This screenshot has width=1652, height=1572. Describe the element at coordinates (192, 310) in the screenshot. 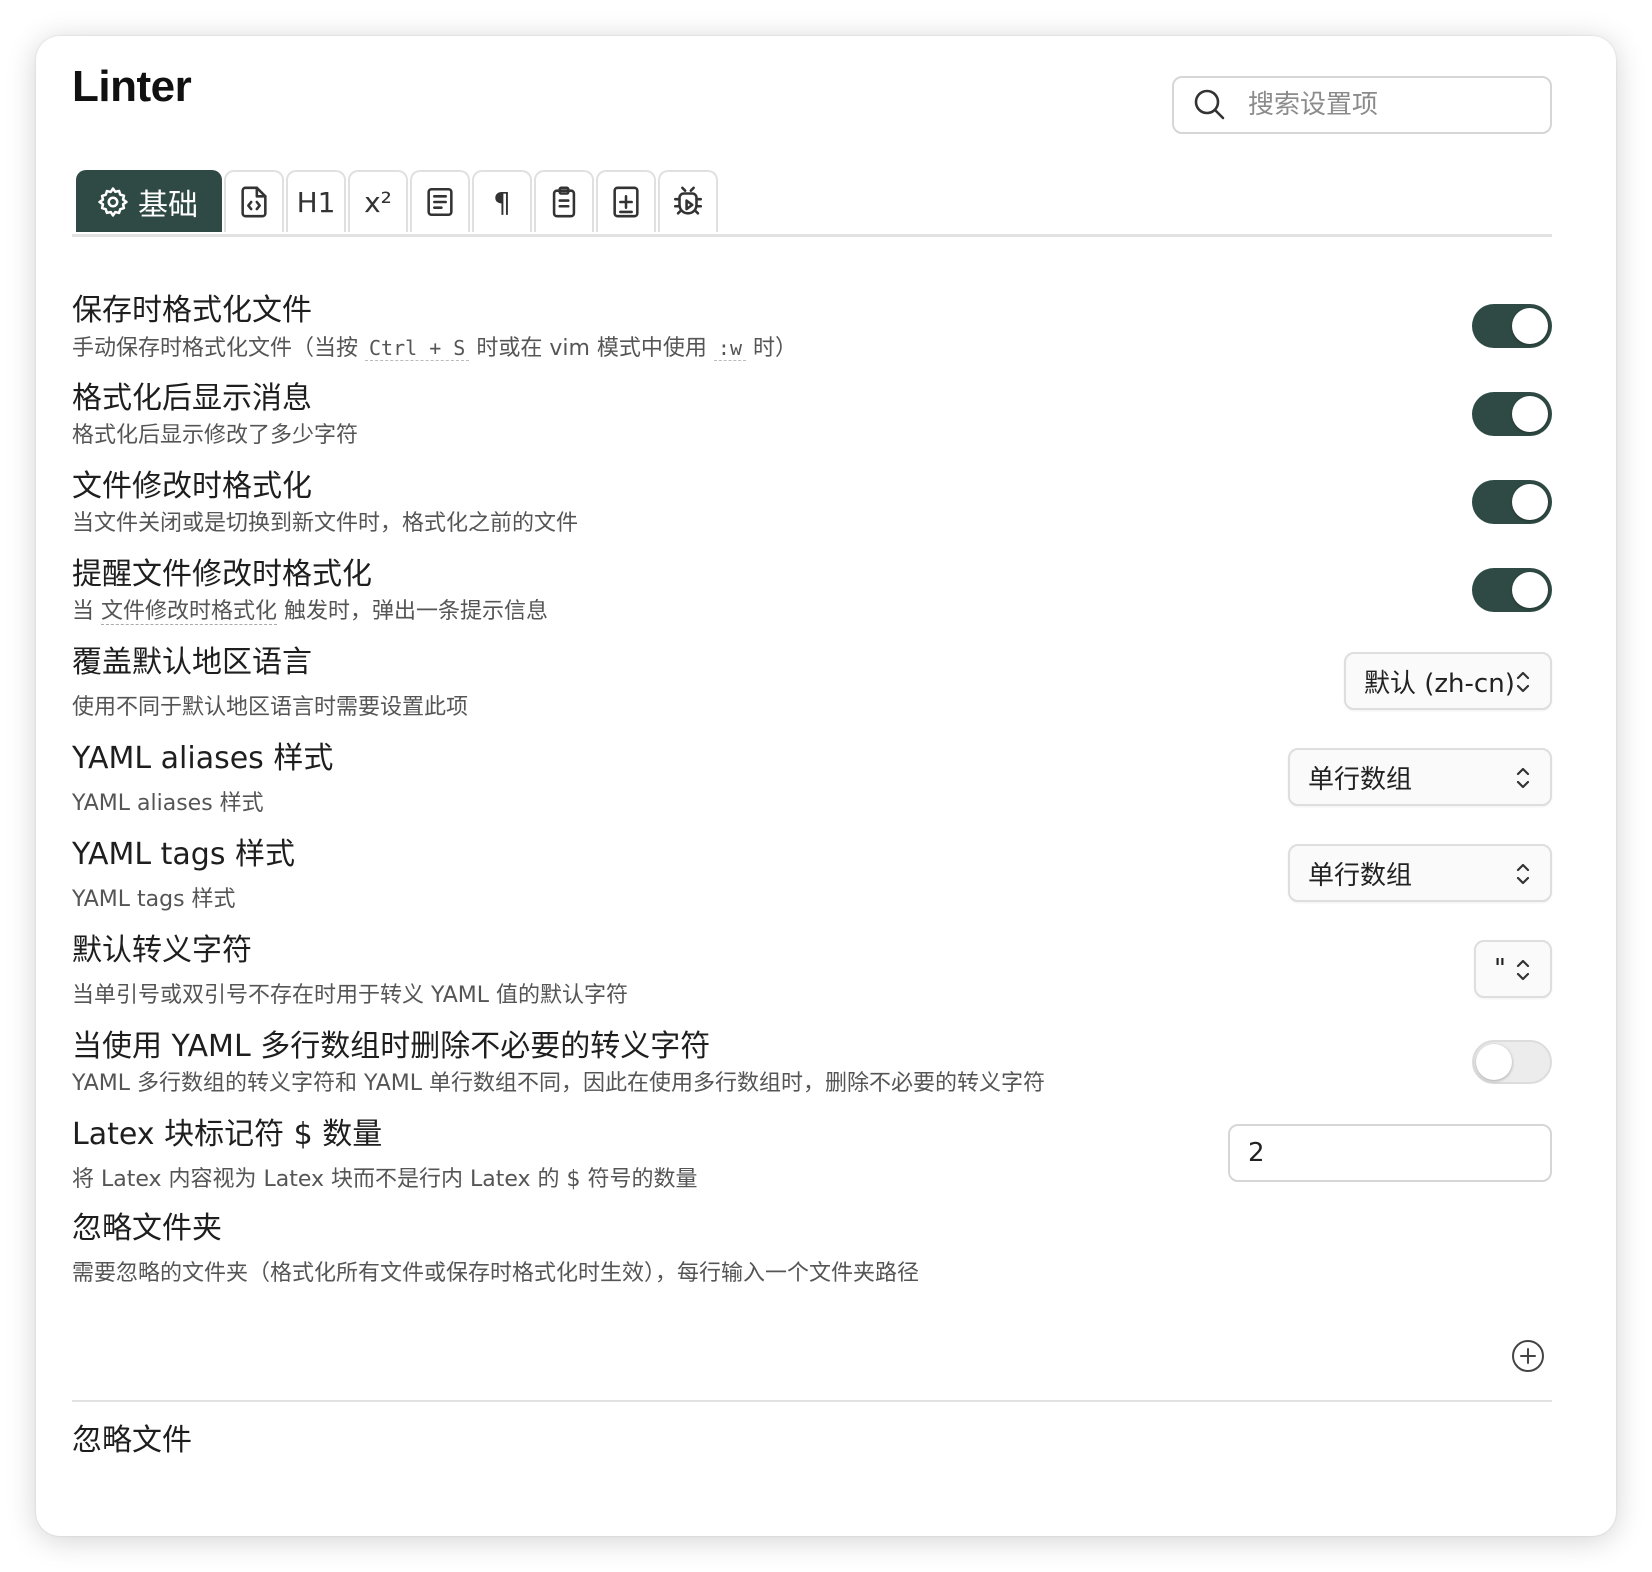

I see `setting-name: 保存时格式化文件` at that location.